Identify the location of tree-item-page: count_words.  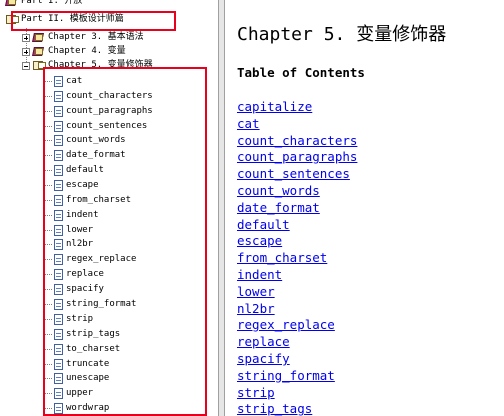
(85, 140).